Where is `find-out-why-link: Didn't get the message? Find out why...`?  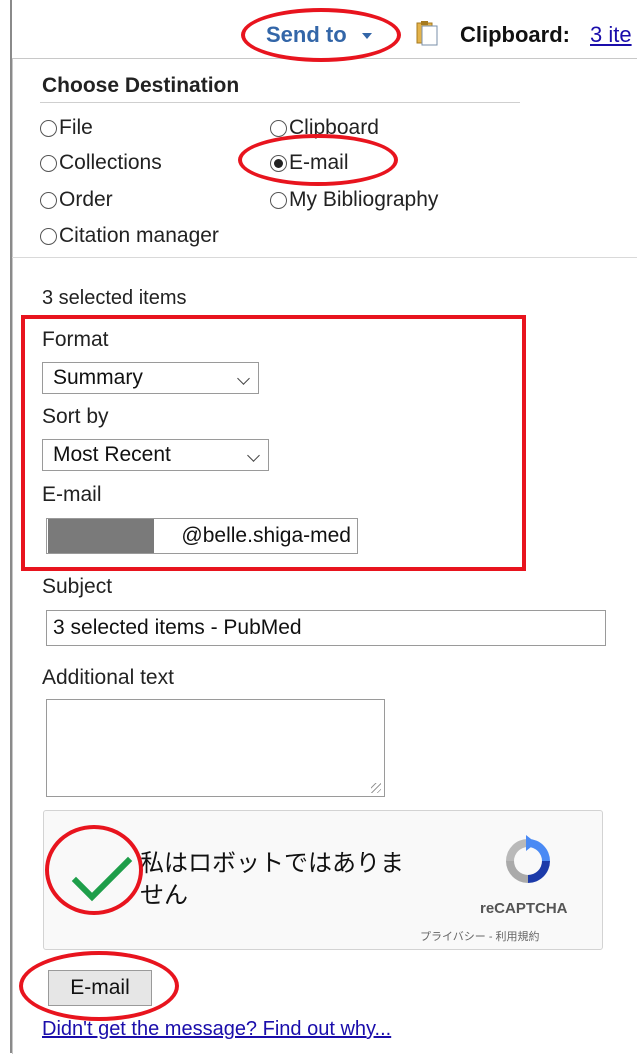
find-out-why-link: Didn't get the message? Find out why... is located at coordinates (216, 1029).